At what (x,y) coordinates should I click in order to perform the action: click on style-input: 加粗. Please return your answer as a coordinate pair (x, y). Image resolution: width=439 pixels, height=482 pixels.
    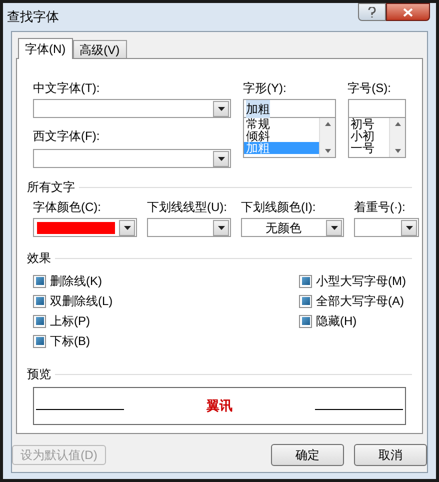
    Looking at the image, I should click on (289, 108).